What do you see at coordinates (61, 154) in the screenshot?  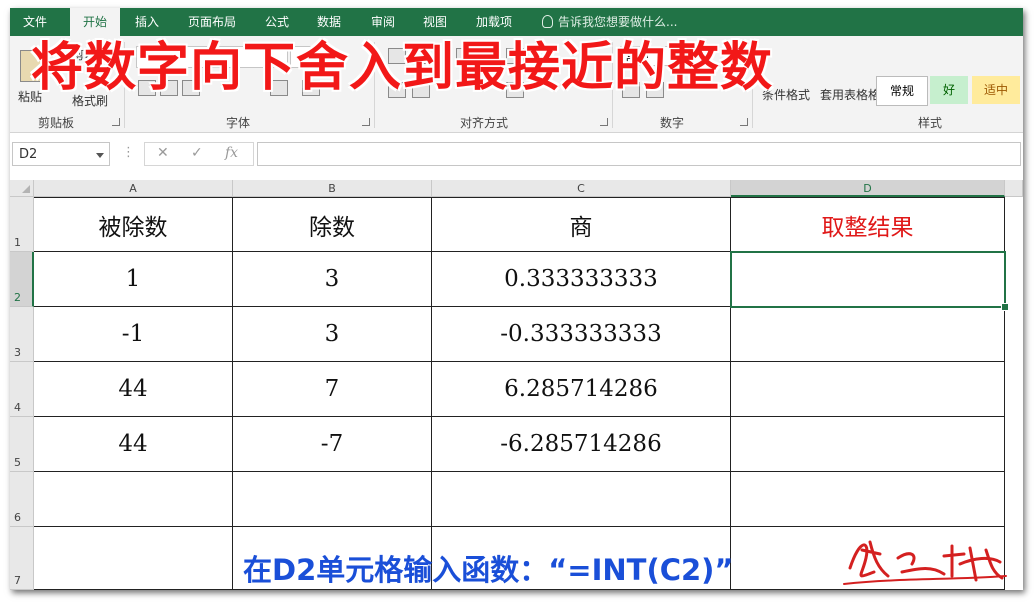 I see `name-box: D2` at bounding box center [61, 154].